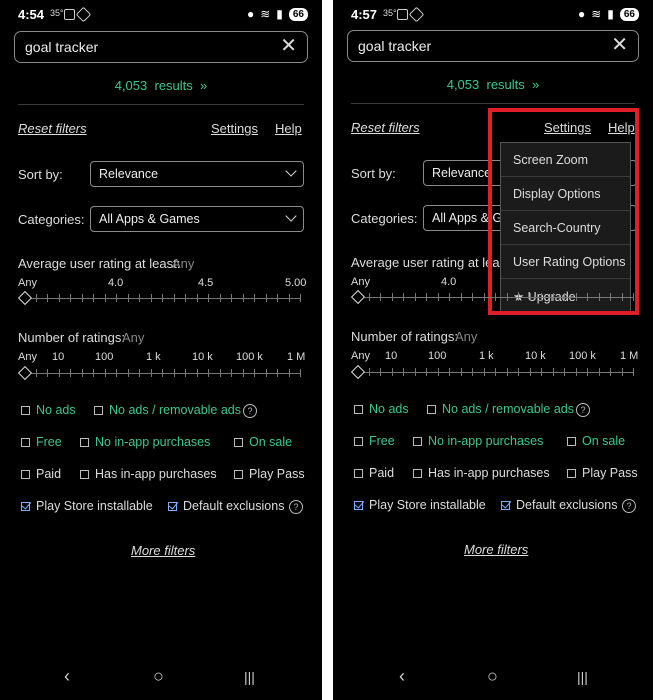 The width and height of the screenshot is (653, 700). Describe the element at coordinates (466, 336) in the screenshot. I see `num-ratings-current: Any` at that location.